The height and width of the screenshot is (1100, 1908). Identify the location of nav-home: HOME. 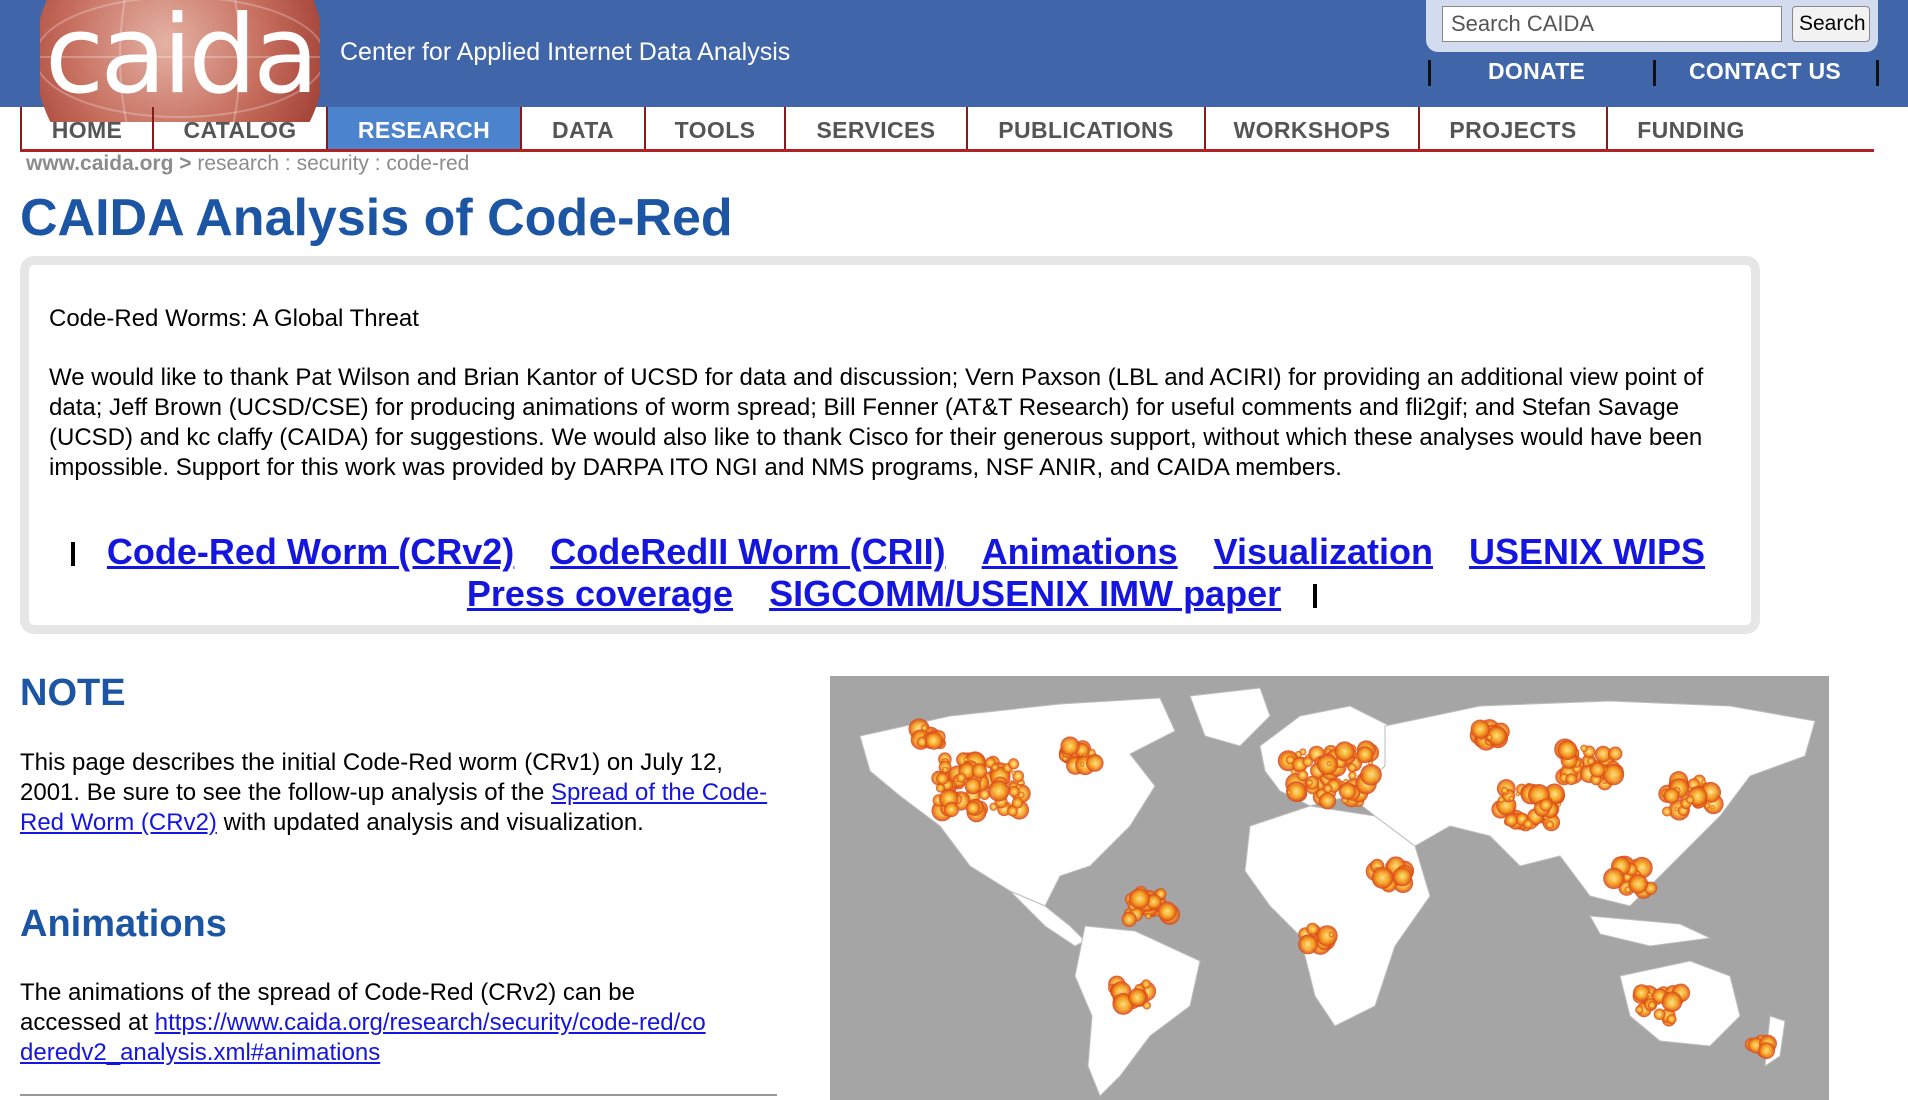
(86, 128).